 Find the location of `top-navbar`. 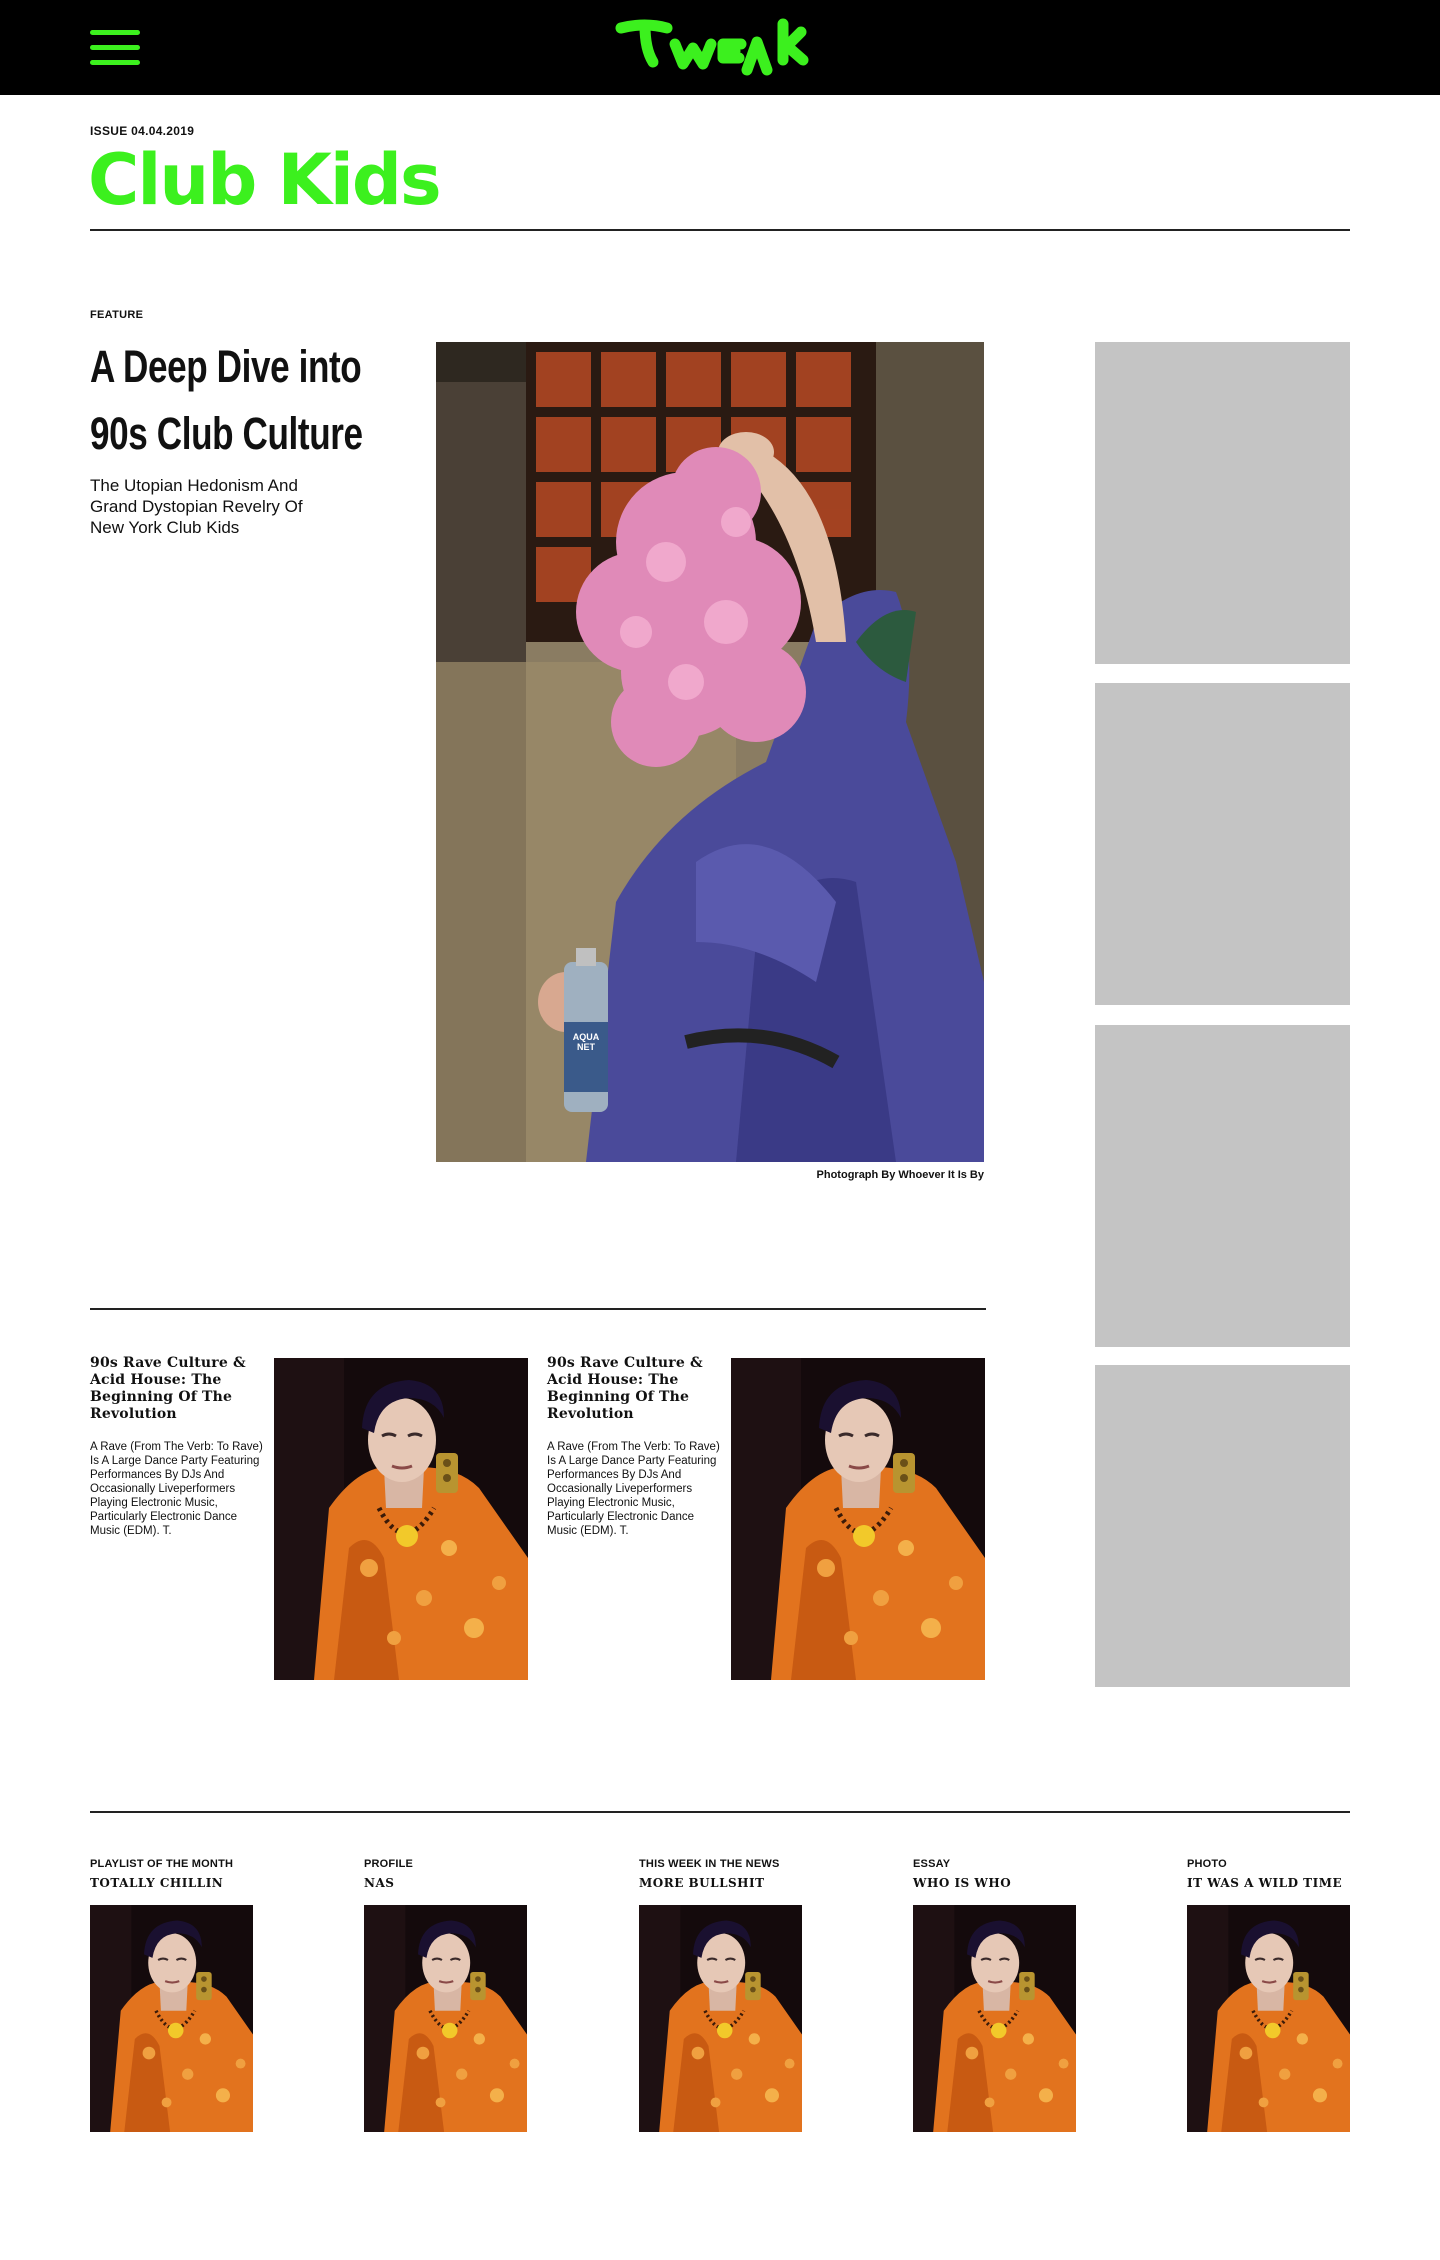

top-navbar is located at coordinates (720, 47).